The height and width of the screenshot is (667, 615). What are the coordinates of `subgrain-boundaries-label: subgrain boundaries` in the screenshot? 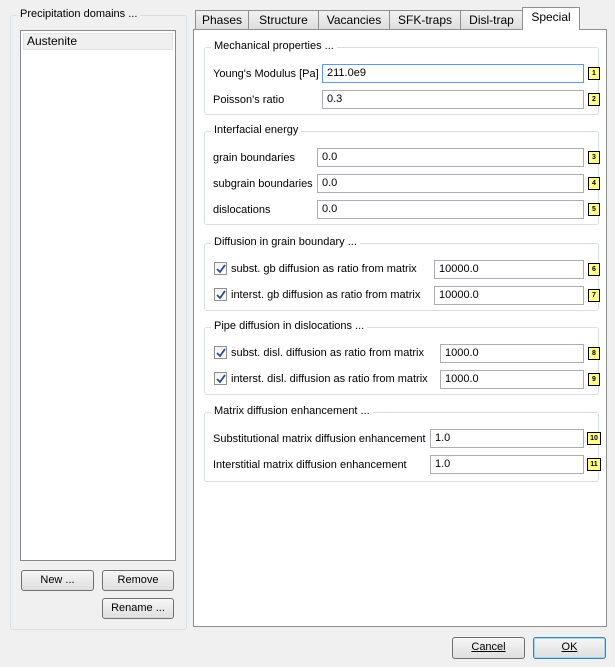 It's located at (263, 184).